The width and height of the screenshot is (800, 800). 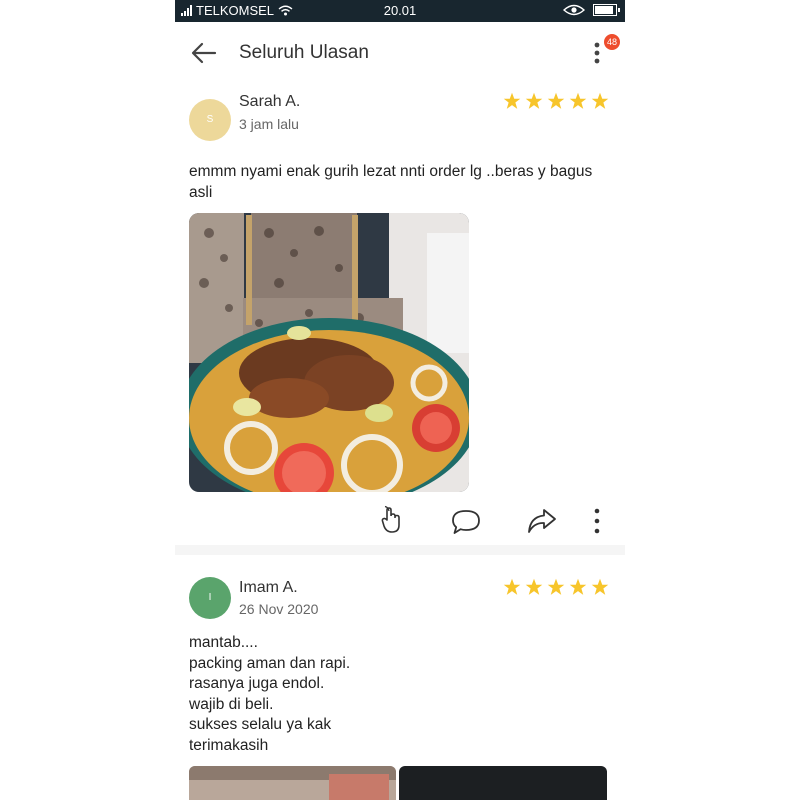 I want to click on share-icon, so click(x=542, y=521).